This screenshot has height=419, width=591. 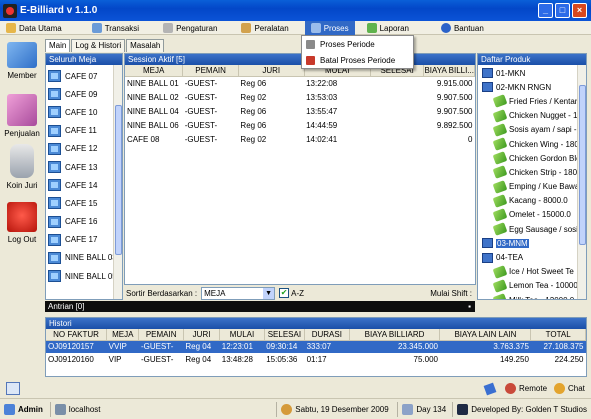 I want to click on menu-data-utama: Data Utama, so click(x=34, y=28).